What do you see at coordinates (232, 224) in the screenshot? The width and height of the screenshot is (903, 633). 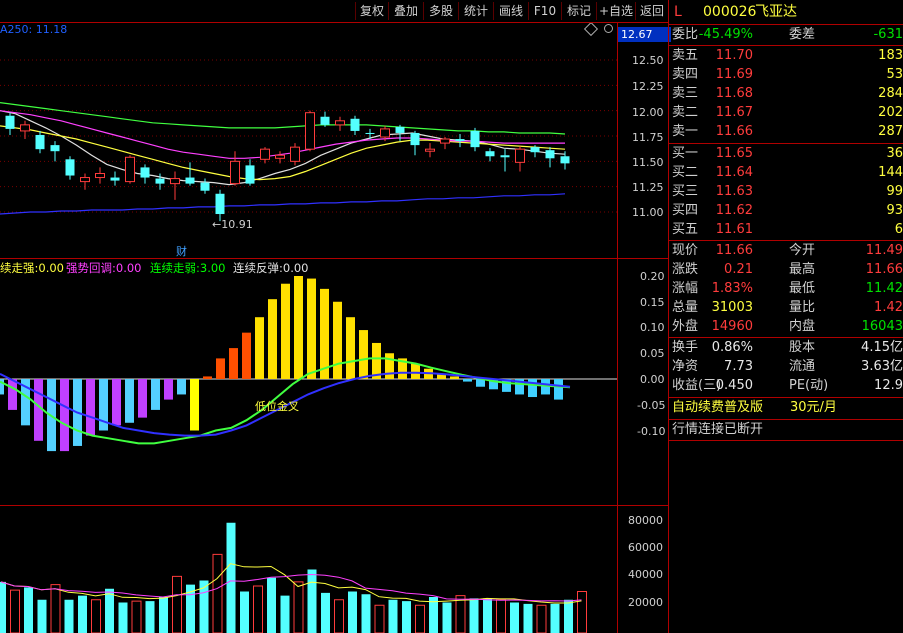 I see `low-annotation: ←10.91` at bounding box center [232, 224].